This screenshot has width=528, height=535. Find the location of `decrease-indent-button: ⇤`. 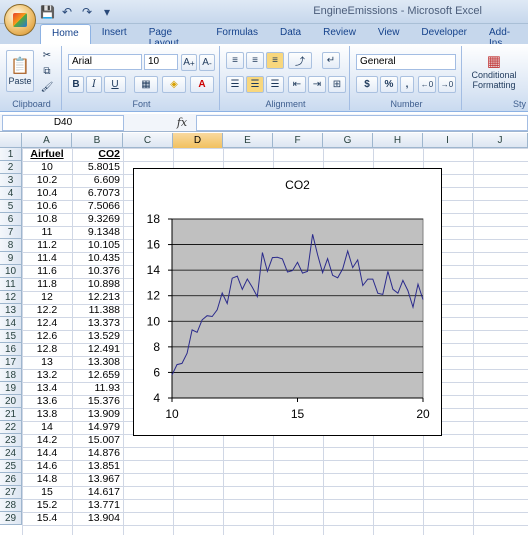

decrease-indent-button: ⇤ is located at coordinates (297, 84).